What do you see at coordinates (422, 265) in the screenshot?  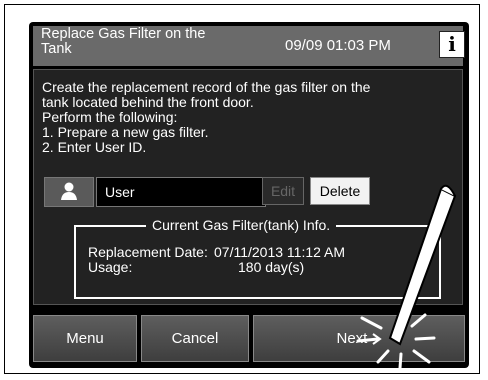 I see `stylus-icon` at bounding box center [422, 265].